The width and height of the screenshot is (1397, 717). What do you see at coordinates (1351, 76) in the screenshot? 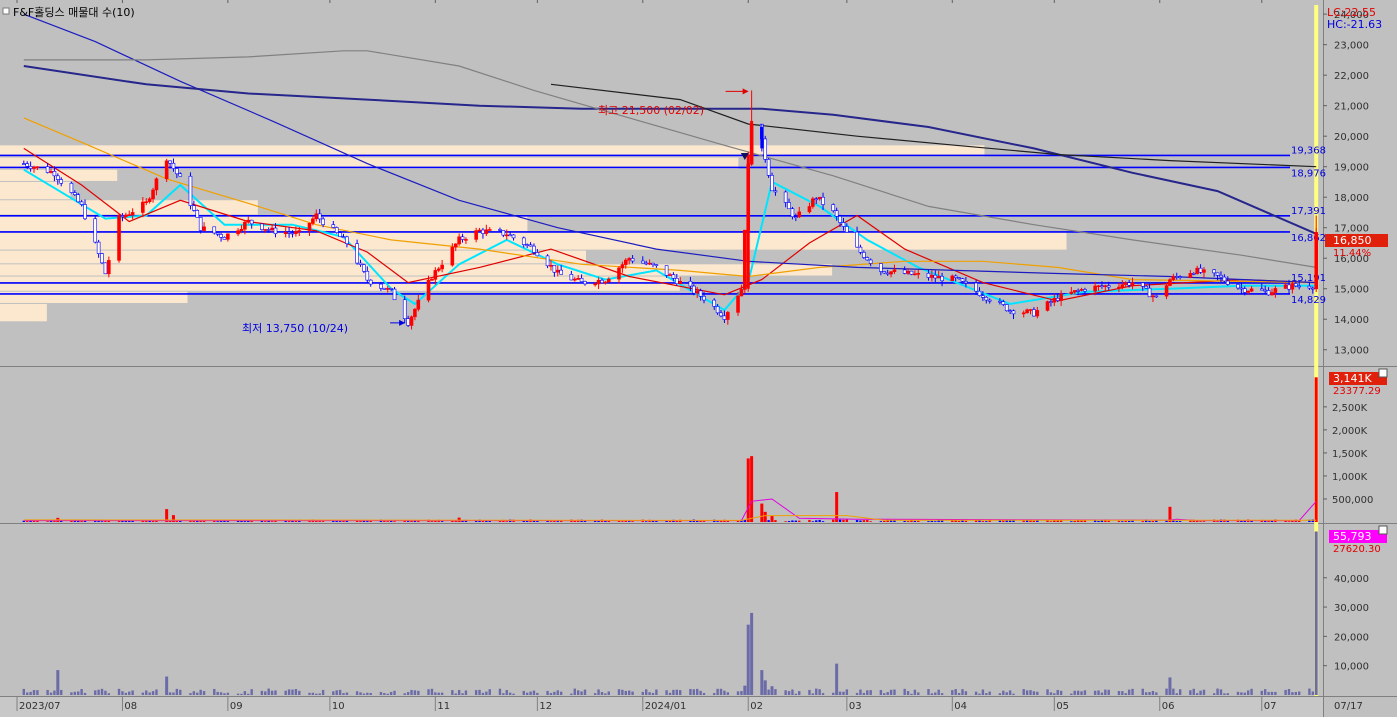
I see `price-tick-label: 22,000` at bounding box center [1351, 76].